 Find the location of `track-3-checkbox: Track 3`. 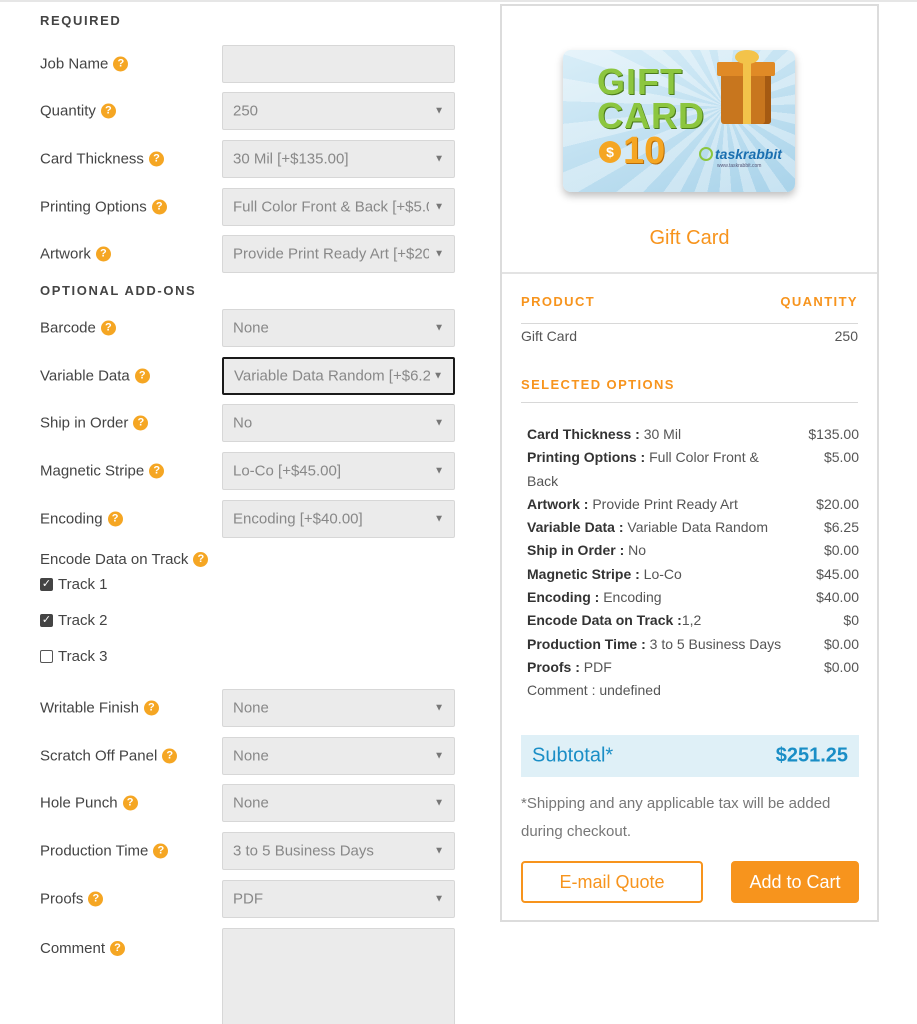

track-3-checkbox: Track 3 is located at coordinates (73, 656).